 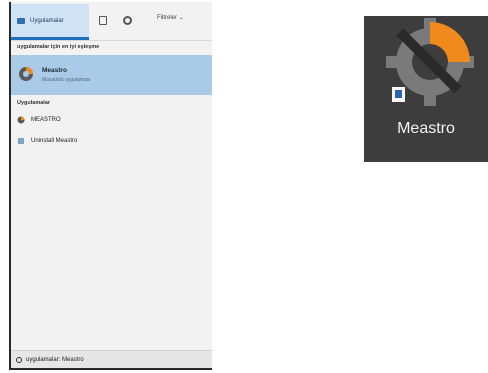 I want to click on filters-dropdown: Filtreler ⌄, so click(x=170, y=17).